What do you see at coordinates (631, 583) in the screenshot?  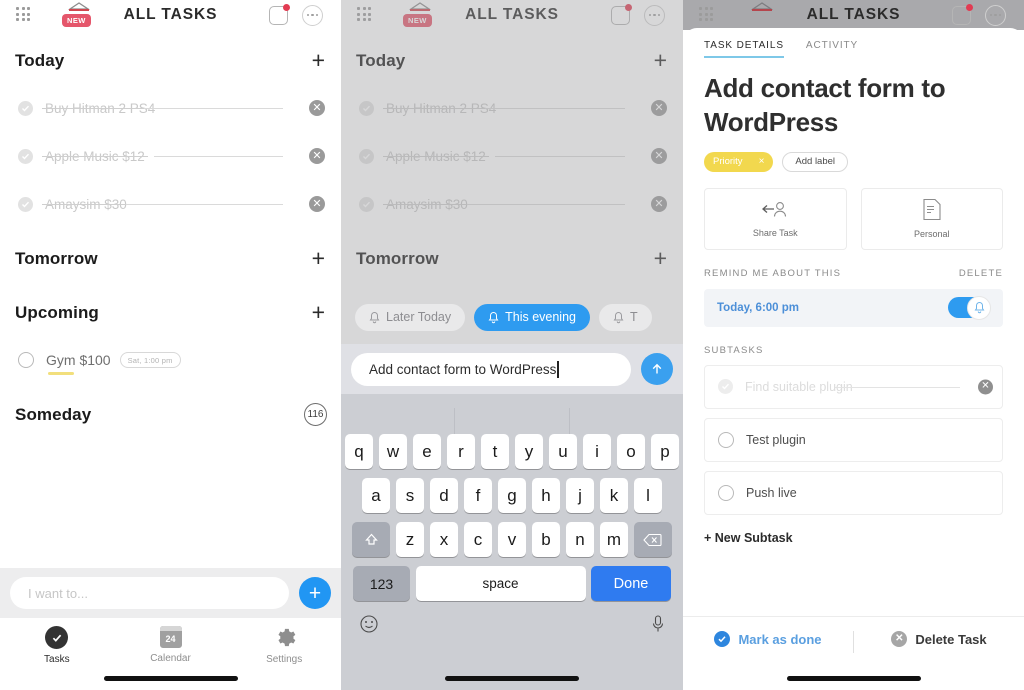 I see `key-done: Done` at bounding box center [631, 583].